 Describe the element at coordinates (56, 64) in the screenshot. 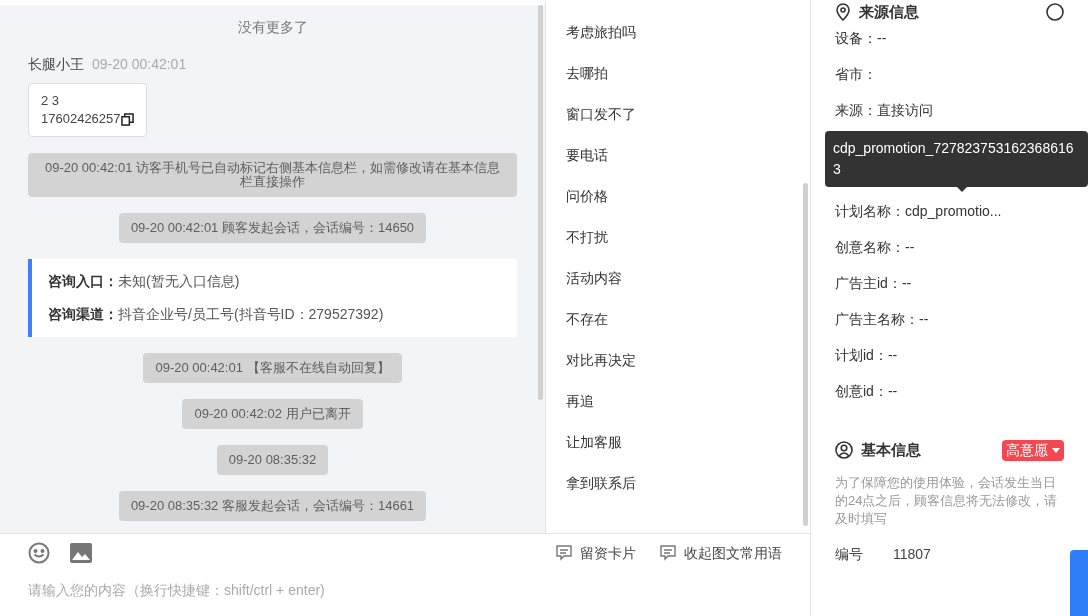

I see `sender-name: 长腿小王` at that location.